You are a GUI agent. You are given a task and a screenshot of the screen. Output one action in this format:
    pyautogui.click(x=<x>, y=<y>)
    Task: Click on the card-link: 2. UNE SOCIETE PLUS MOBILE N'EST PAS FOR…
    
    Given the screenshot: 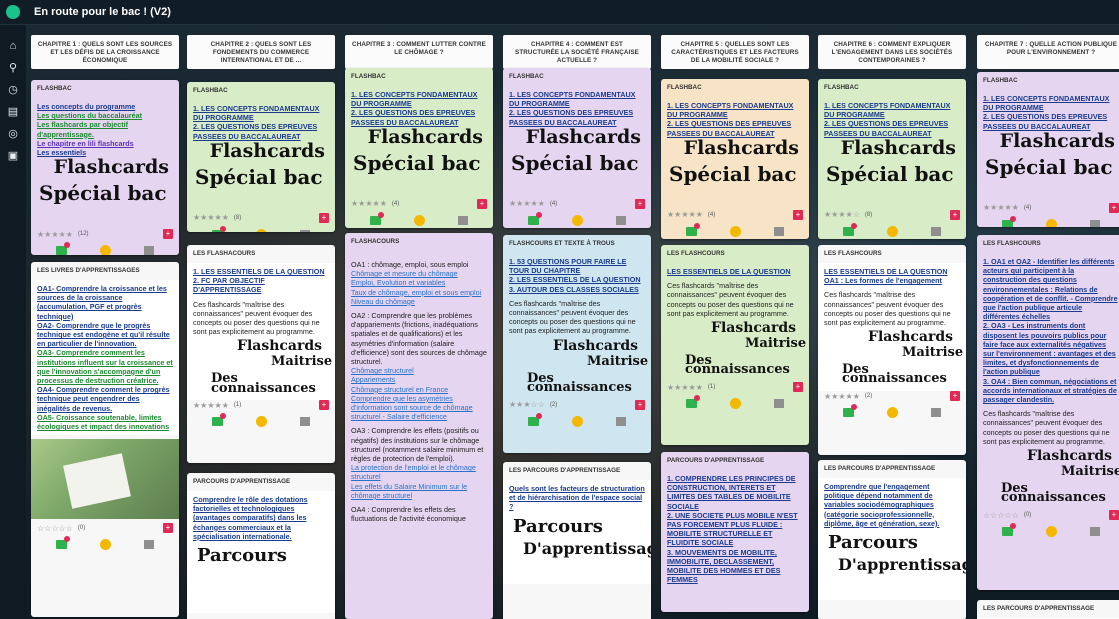 What is the action you would take?
    pyautogui.click(x=735, y=529)
    